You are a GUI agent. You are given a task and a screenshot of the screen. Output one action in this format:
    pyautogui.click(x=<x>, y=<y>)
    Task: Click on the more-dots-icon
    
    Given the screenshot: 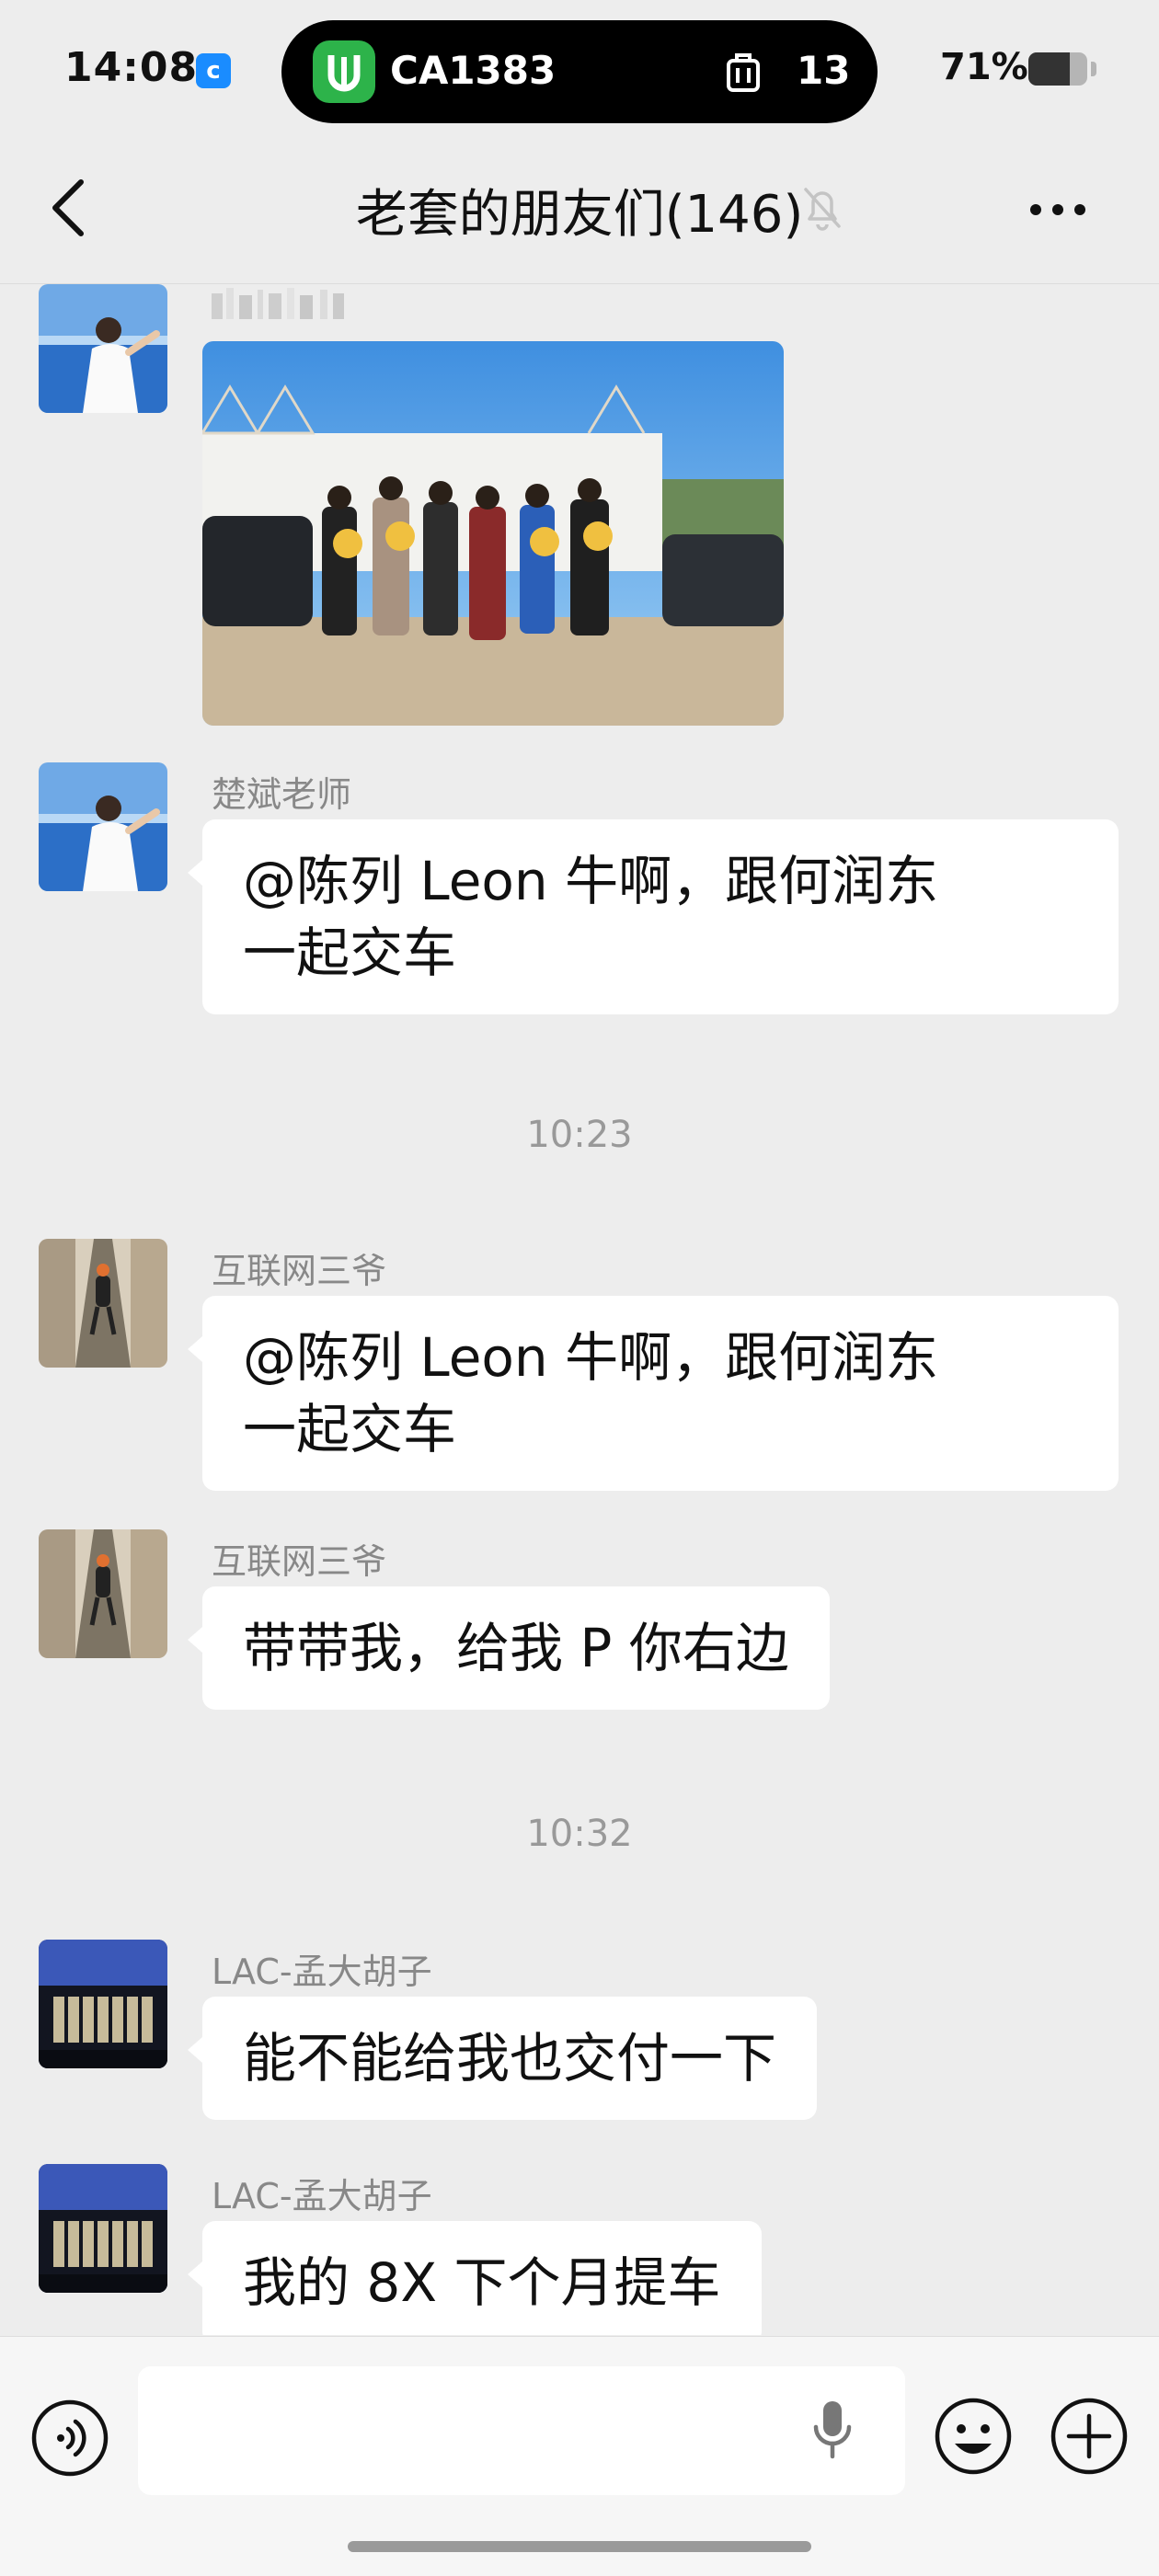 What is the action you would take?
    pyautogui.click(x=1057, y=210)
    